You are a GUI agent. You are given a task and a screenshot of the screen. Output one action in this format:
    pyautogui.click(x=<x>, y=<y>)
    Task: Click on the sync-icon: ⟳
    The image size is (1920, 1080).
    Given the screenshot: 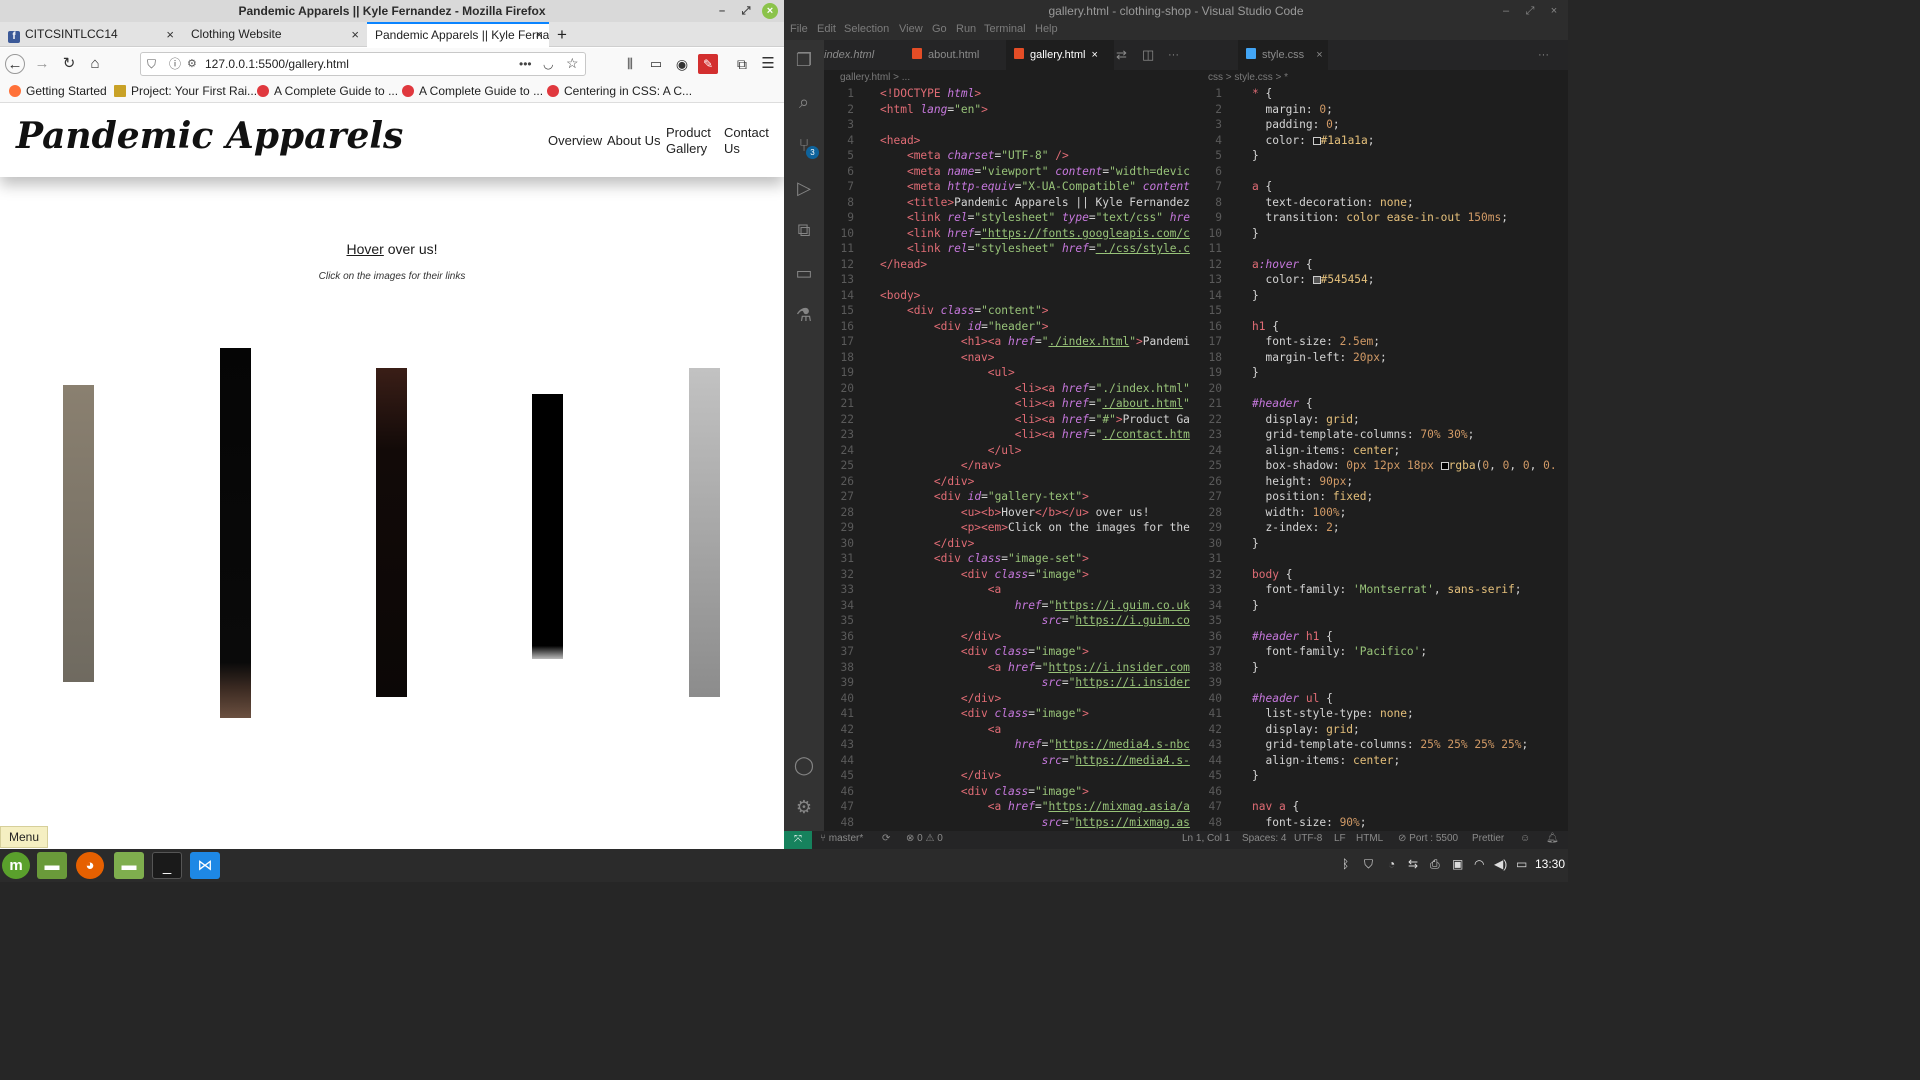 What is the action you would take?
    pyautogui.click(x=886, y=838)
    